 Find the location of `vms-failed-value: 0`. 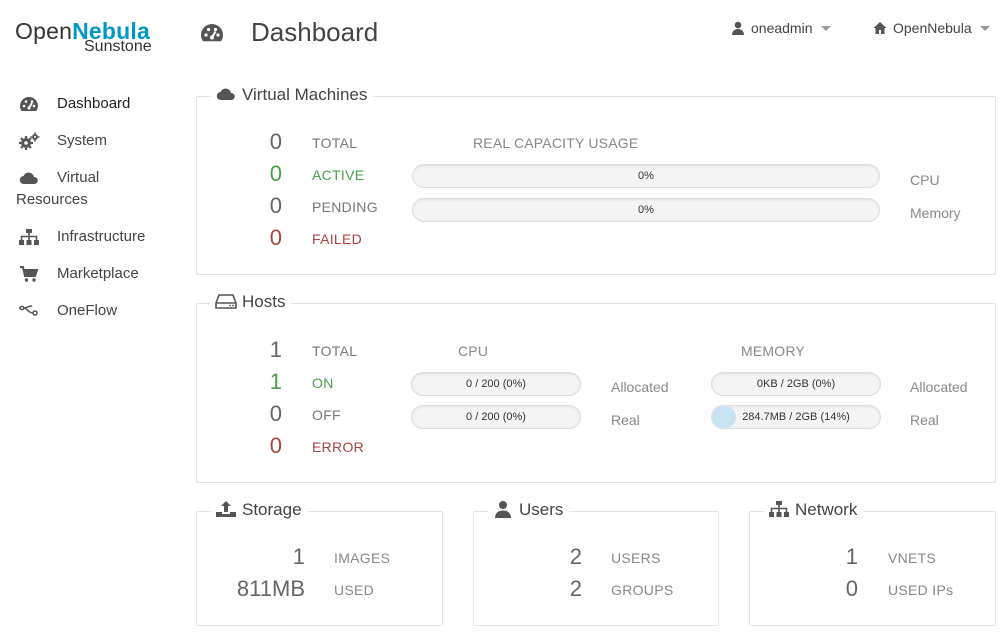

vms-failed-value: 0 is located at coordinates (275, 237).